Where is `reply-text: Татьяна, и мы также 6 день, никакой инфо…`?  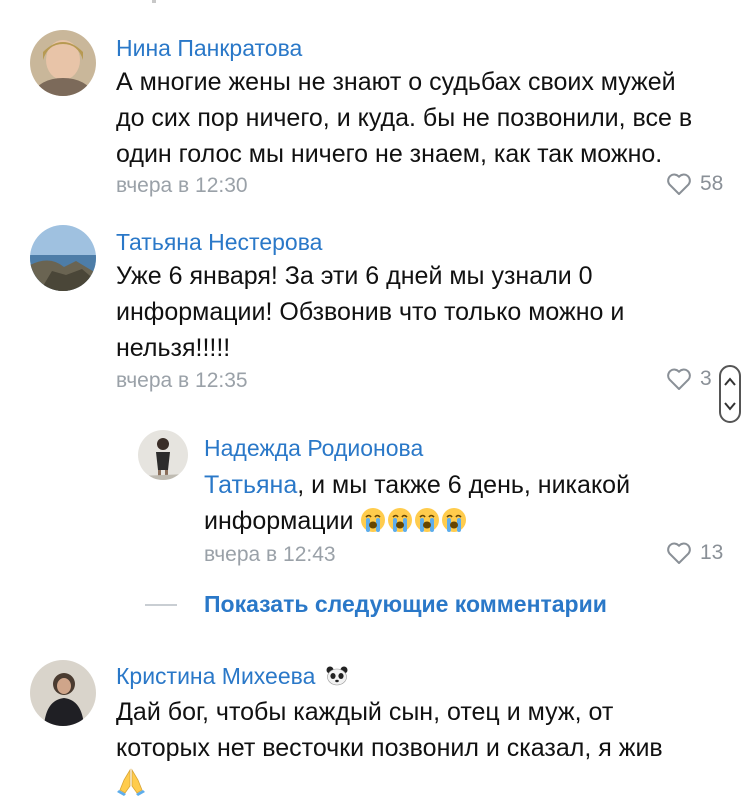 reply-text: Татьяна, и мы также 6 день, никакой инфо… is located at coordinates (417, 503).